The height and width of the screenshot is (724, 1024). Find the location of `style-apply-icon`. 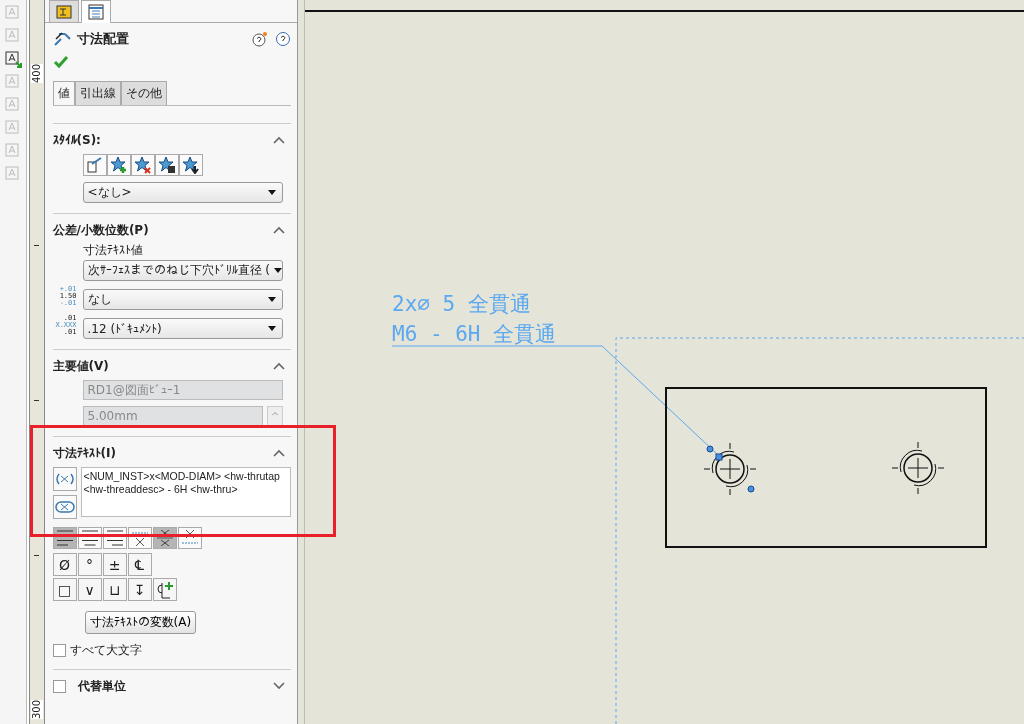

style-apply-icon is located at coordinates (94, 165).